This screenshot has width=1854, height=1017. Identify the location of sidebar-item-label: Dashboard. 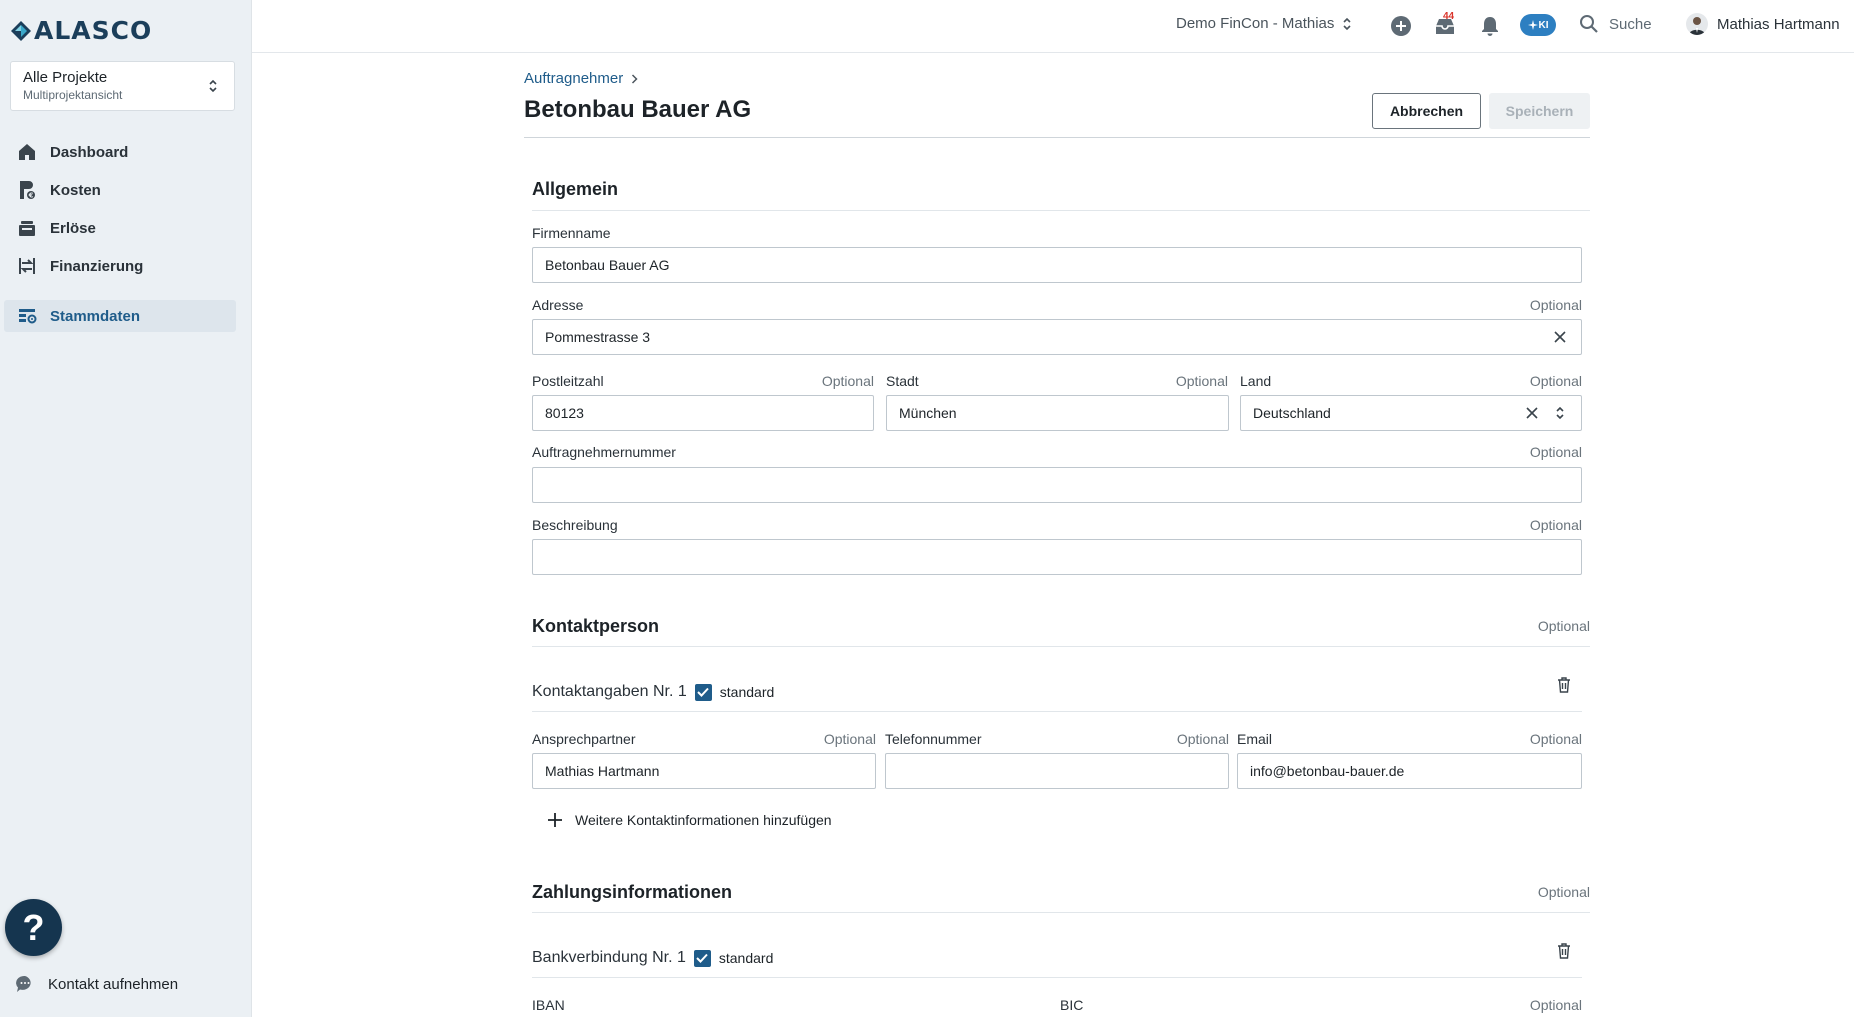
(89, 152).